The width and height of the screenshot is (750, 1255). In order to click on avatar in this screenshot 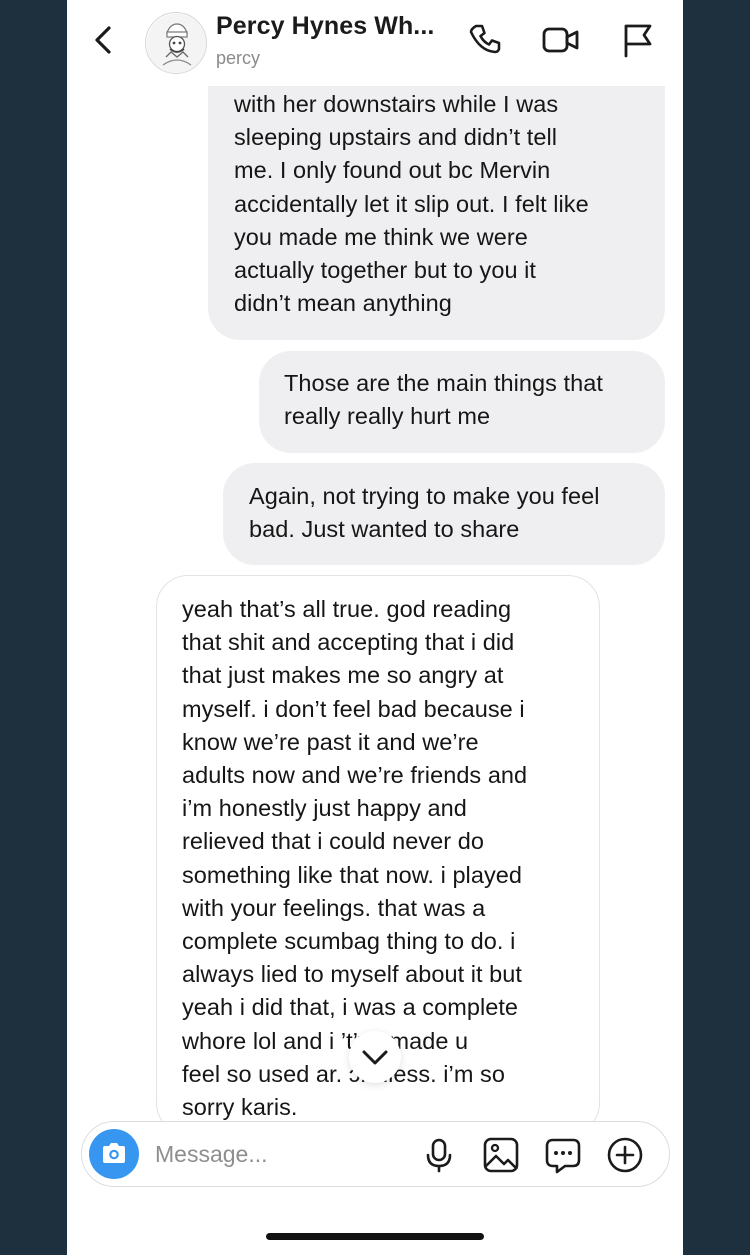, I will do `click(176, 43)`.